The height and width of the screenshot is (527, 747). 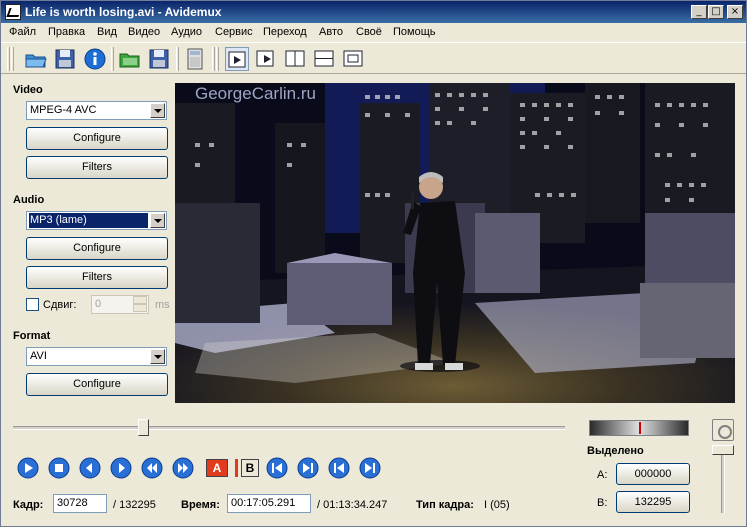 I want to click on side-by-side-view-icon, so click(x=295, y=59).